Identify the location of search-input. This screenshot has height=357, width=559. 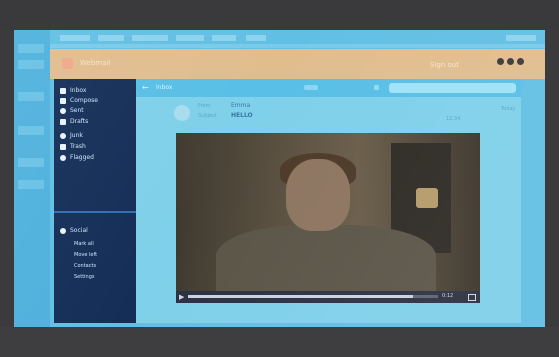
(452, 88).